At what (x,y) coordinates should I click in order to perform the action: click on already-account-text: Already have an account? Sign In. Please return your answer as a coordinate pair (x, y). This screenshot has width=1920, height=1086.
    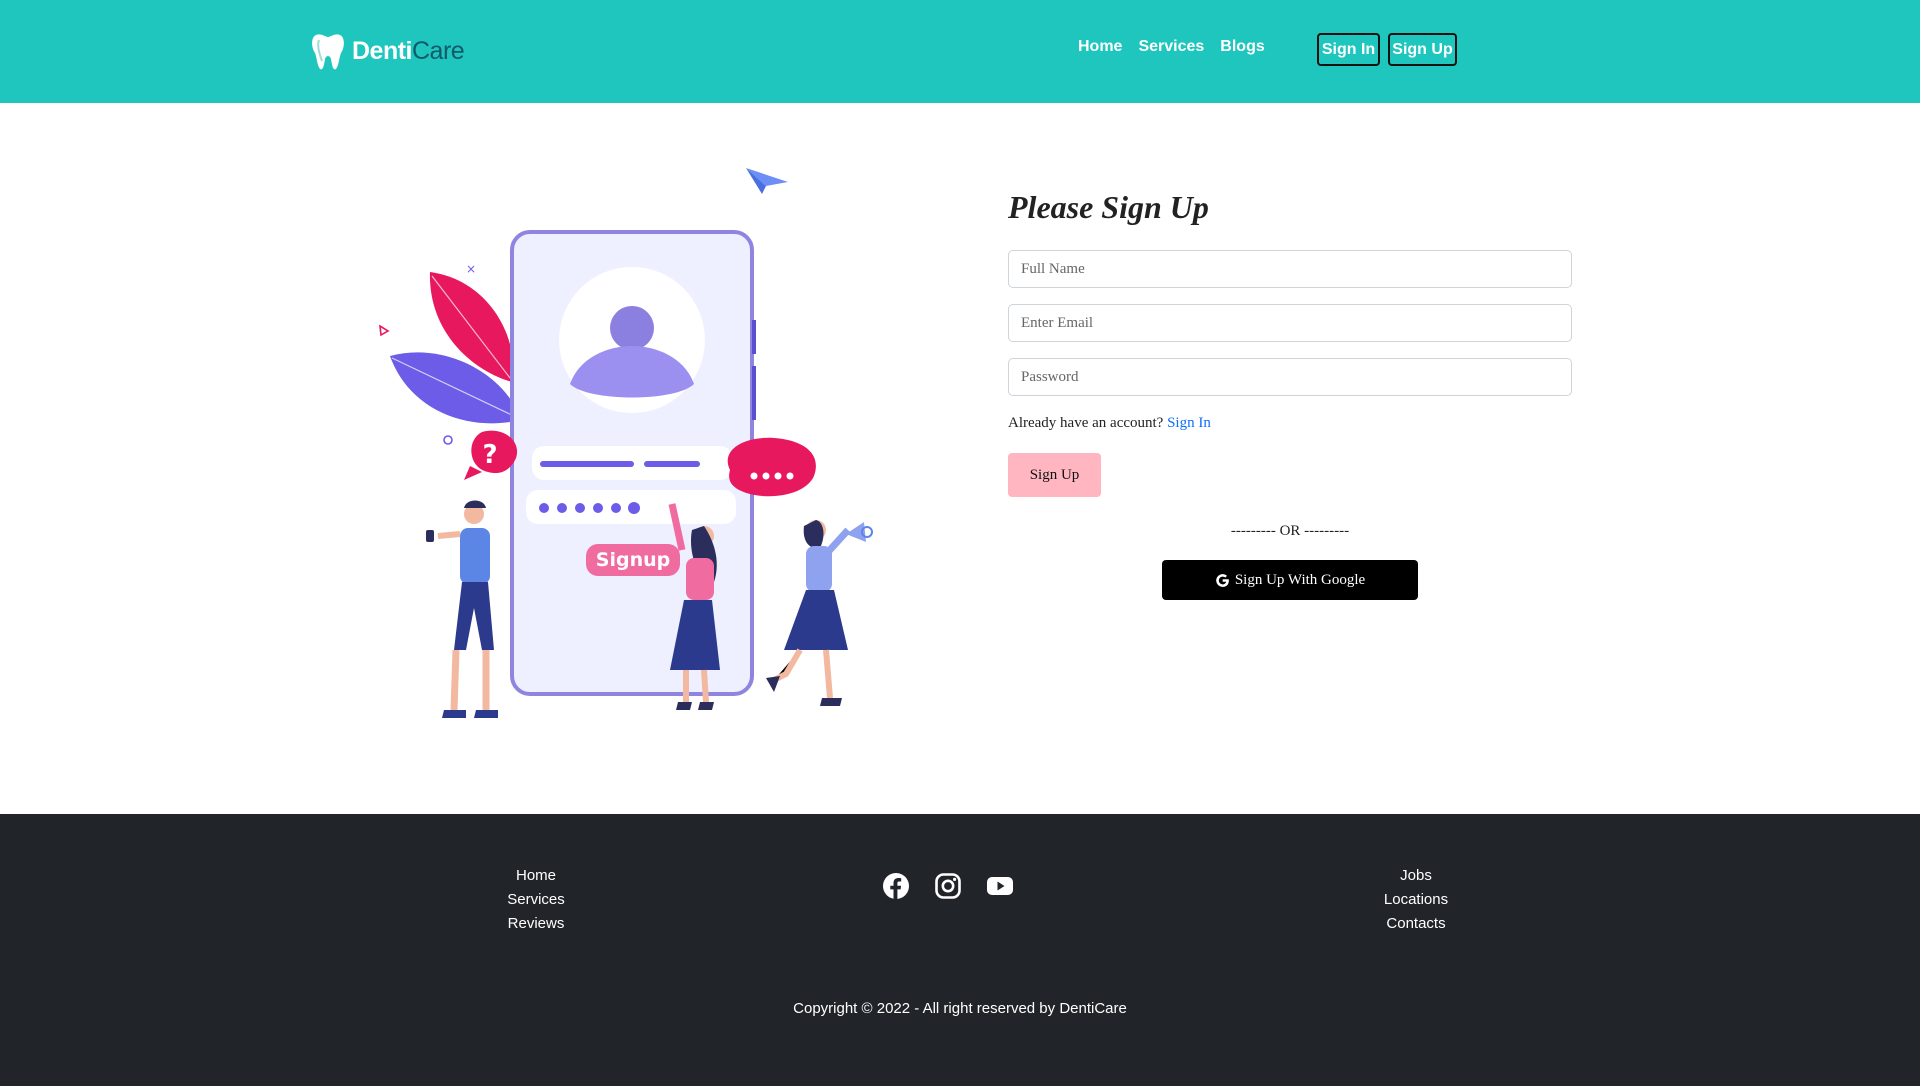
    Looking at the image, I should click on (1109, 423).